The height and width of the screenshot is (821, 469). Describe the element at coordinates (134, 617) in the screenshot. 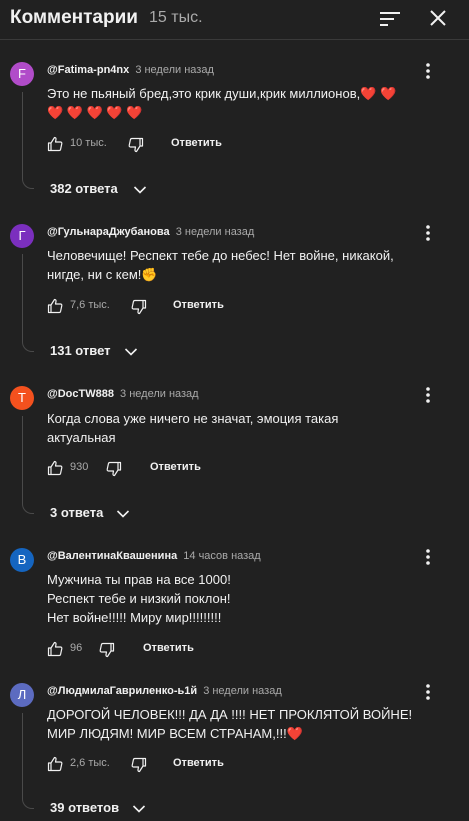

I see `comment-text-line: Нет войне!!!!! Миру мир!!!!!!!!!` at that location.